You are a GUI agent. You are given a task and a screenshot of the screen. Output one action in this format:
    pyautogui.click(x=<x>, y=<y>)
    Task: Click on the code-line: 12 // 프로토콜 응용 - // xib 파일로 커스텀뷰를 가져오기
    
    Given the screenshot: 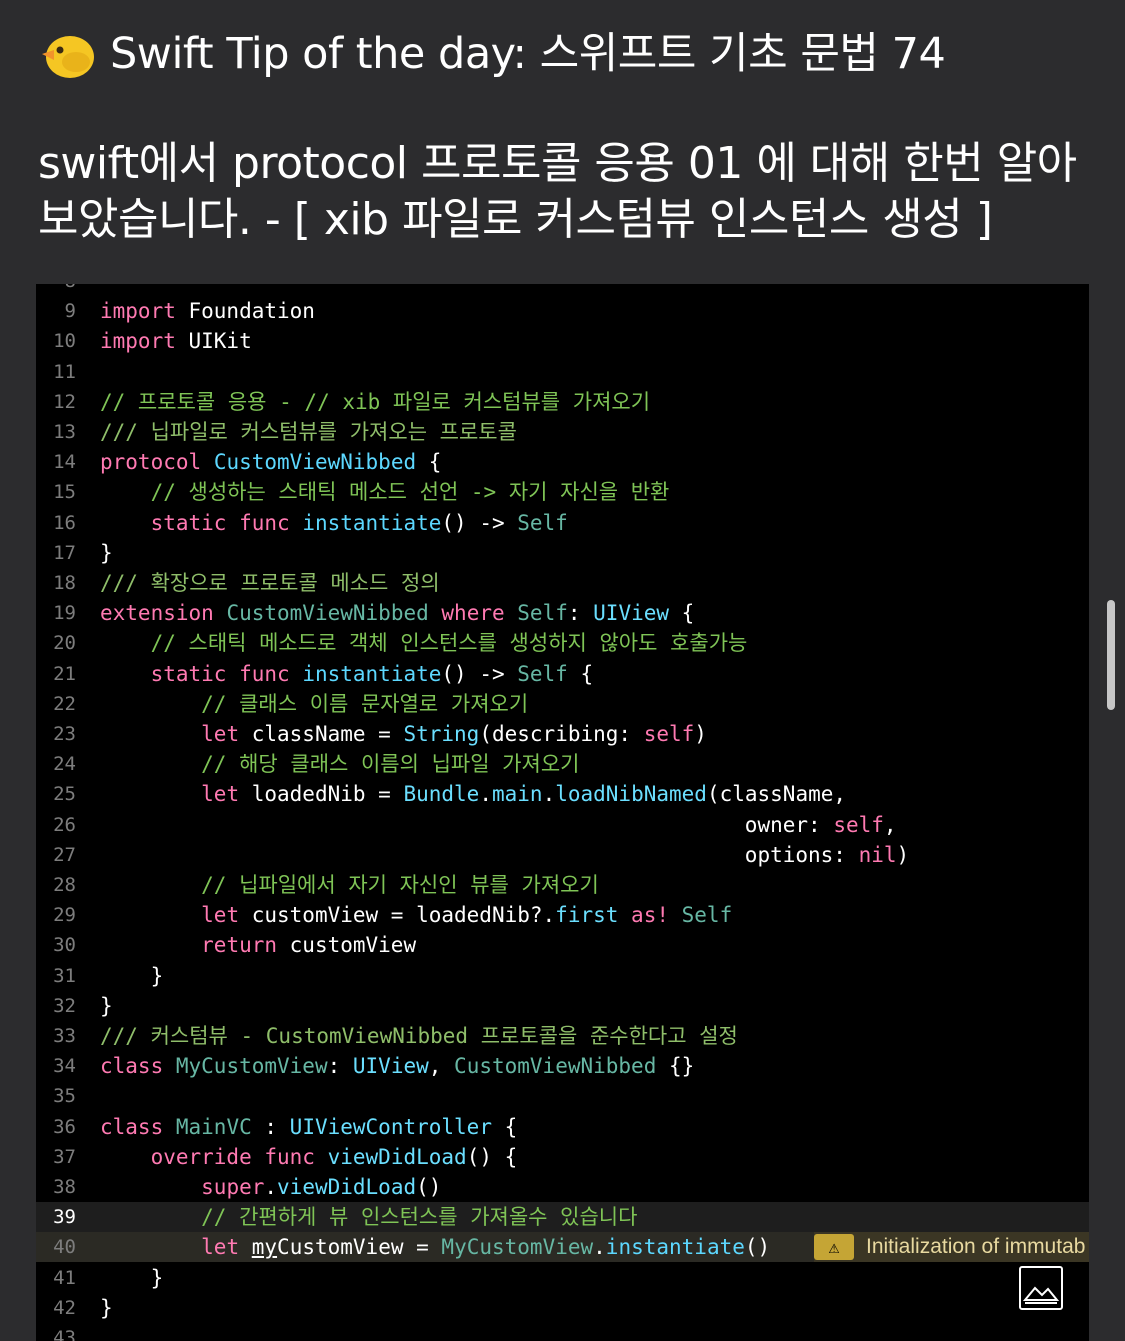 What is the action you would take?
    pyautogui.click(x=562, y=402)
    